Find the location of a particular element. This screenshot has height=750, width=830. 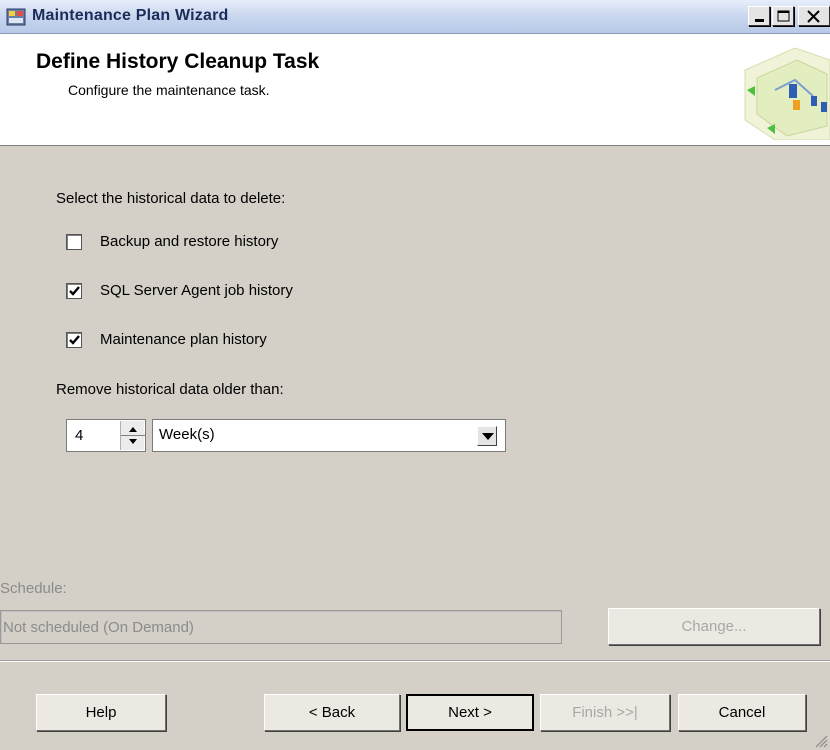

help-button: Help is located at coordinates (101, 712).